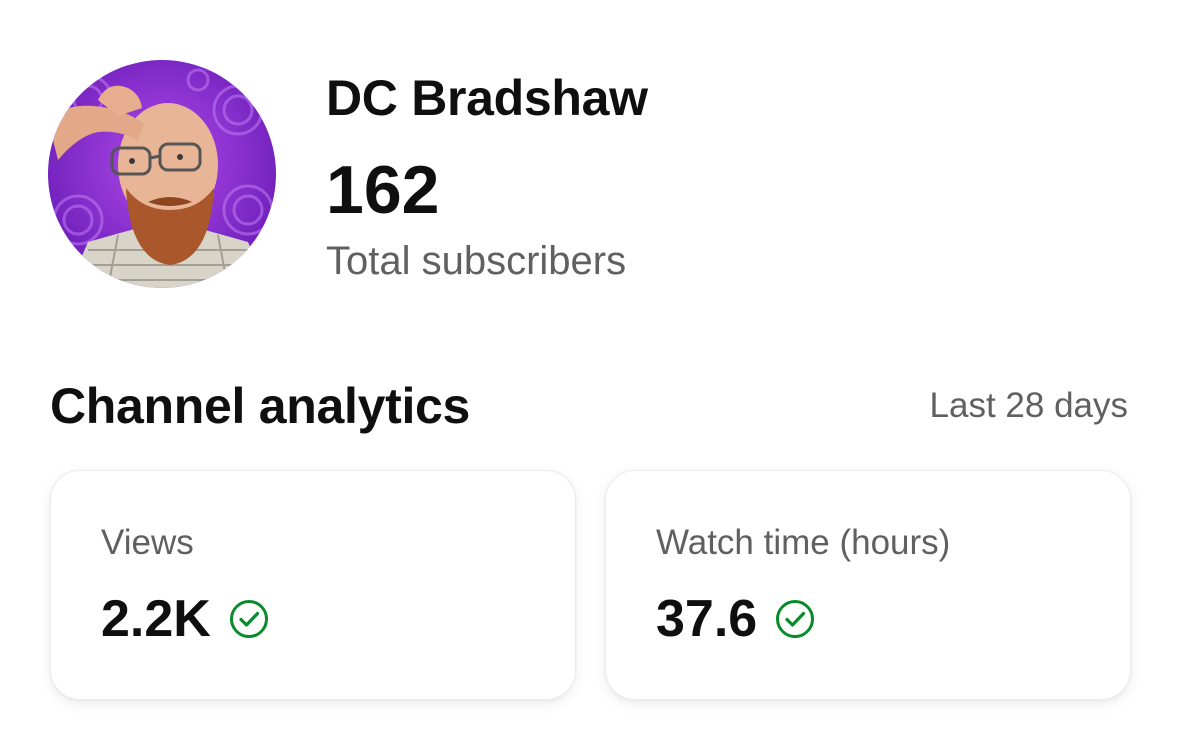  Describe the element at coordinates (156, 619) in the screenshot. I see `views-value: 2.2K` at that location.